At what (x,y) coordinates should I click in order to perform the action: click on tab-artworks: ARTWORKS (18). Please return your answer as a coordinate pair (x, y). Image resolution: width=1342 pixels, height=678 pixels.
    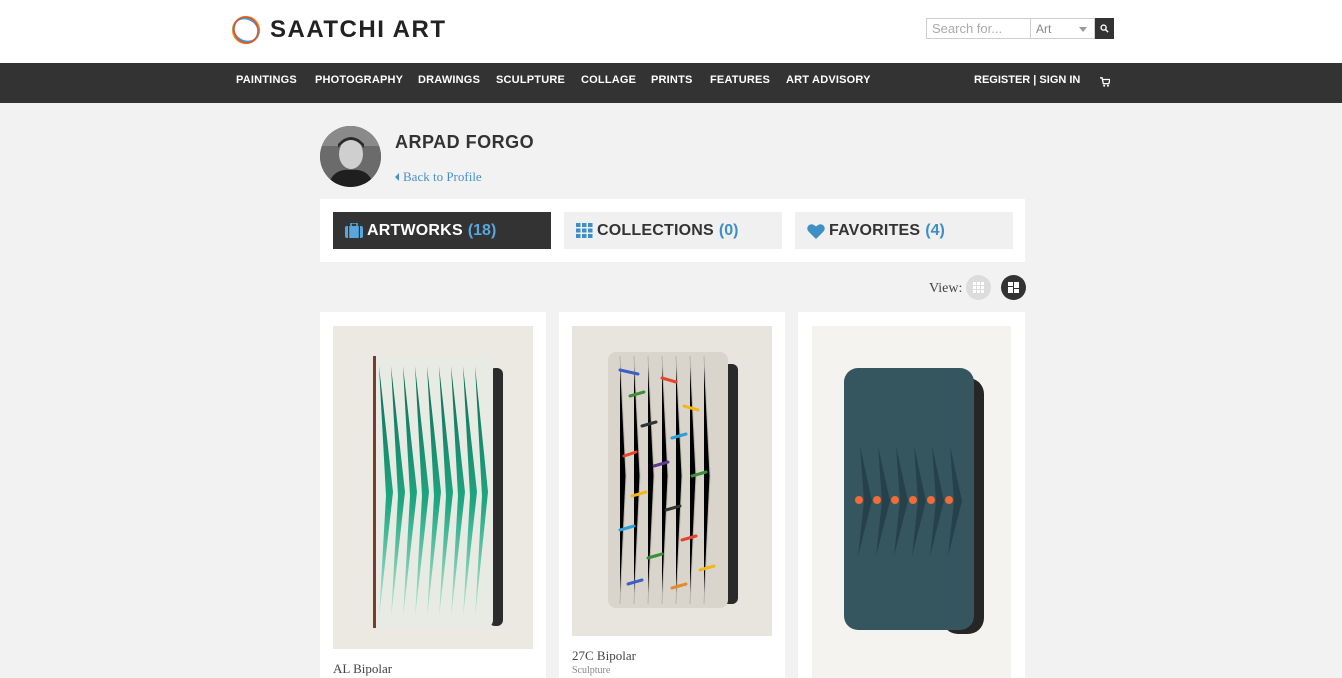
    Looking at the image, I should click on (442, 230).